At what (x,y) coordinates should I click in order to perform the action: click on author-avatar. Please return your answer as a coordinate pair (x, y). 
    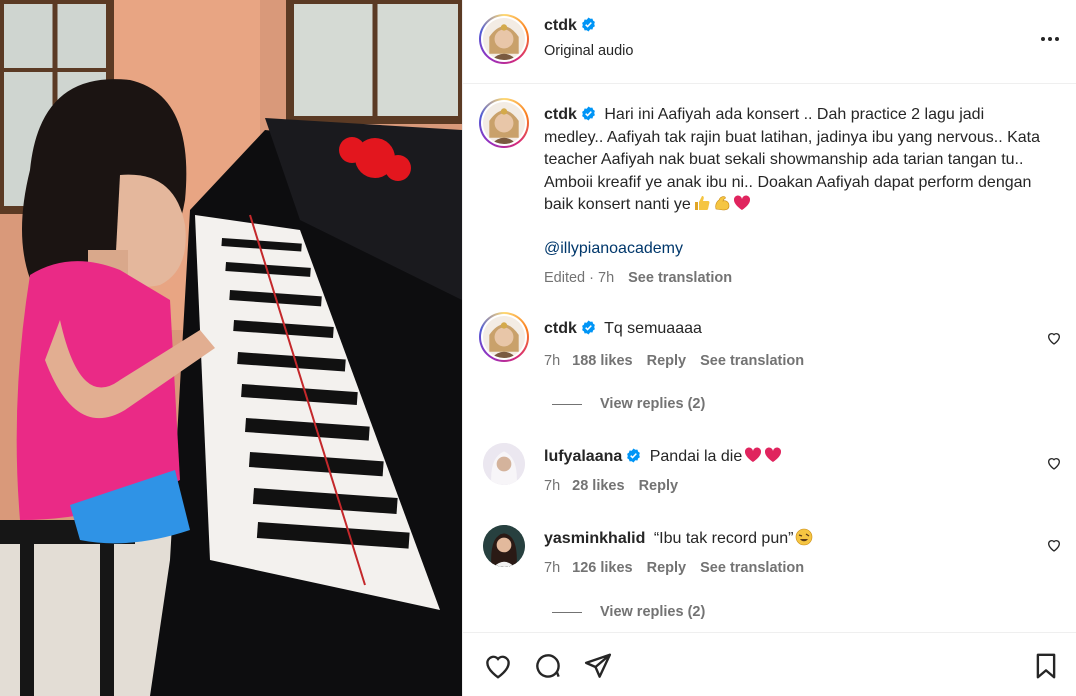
    Looking at the image, I should click on (504, 39).